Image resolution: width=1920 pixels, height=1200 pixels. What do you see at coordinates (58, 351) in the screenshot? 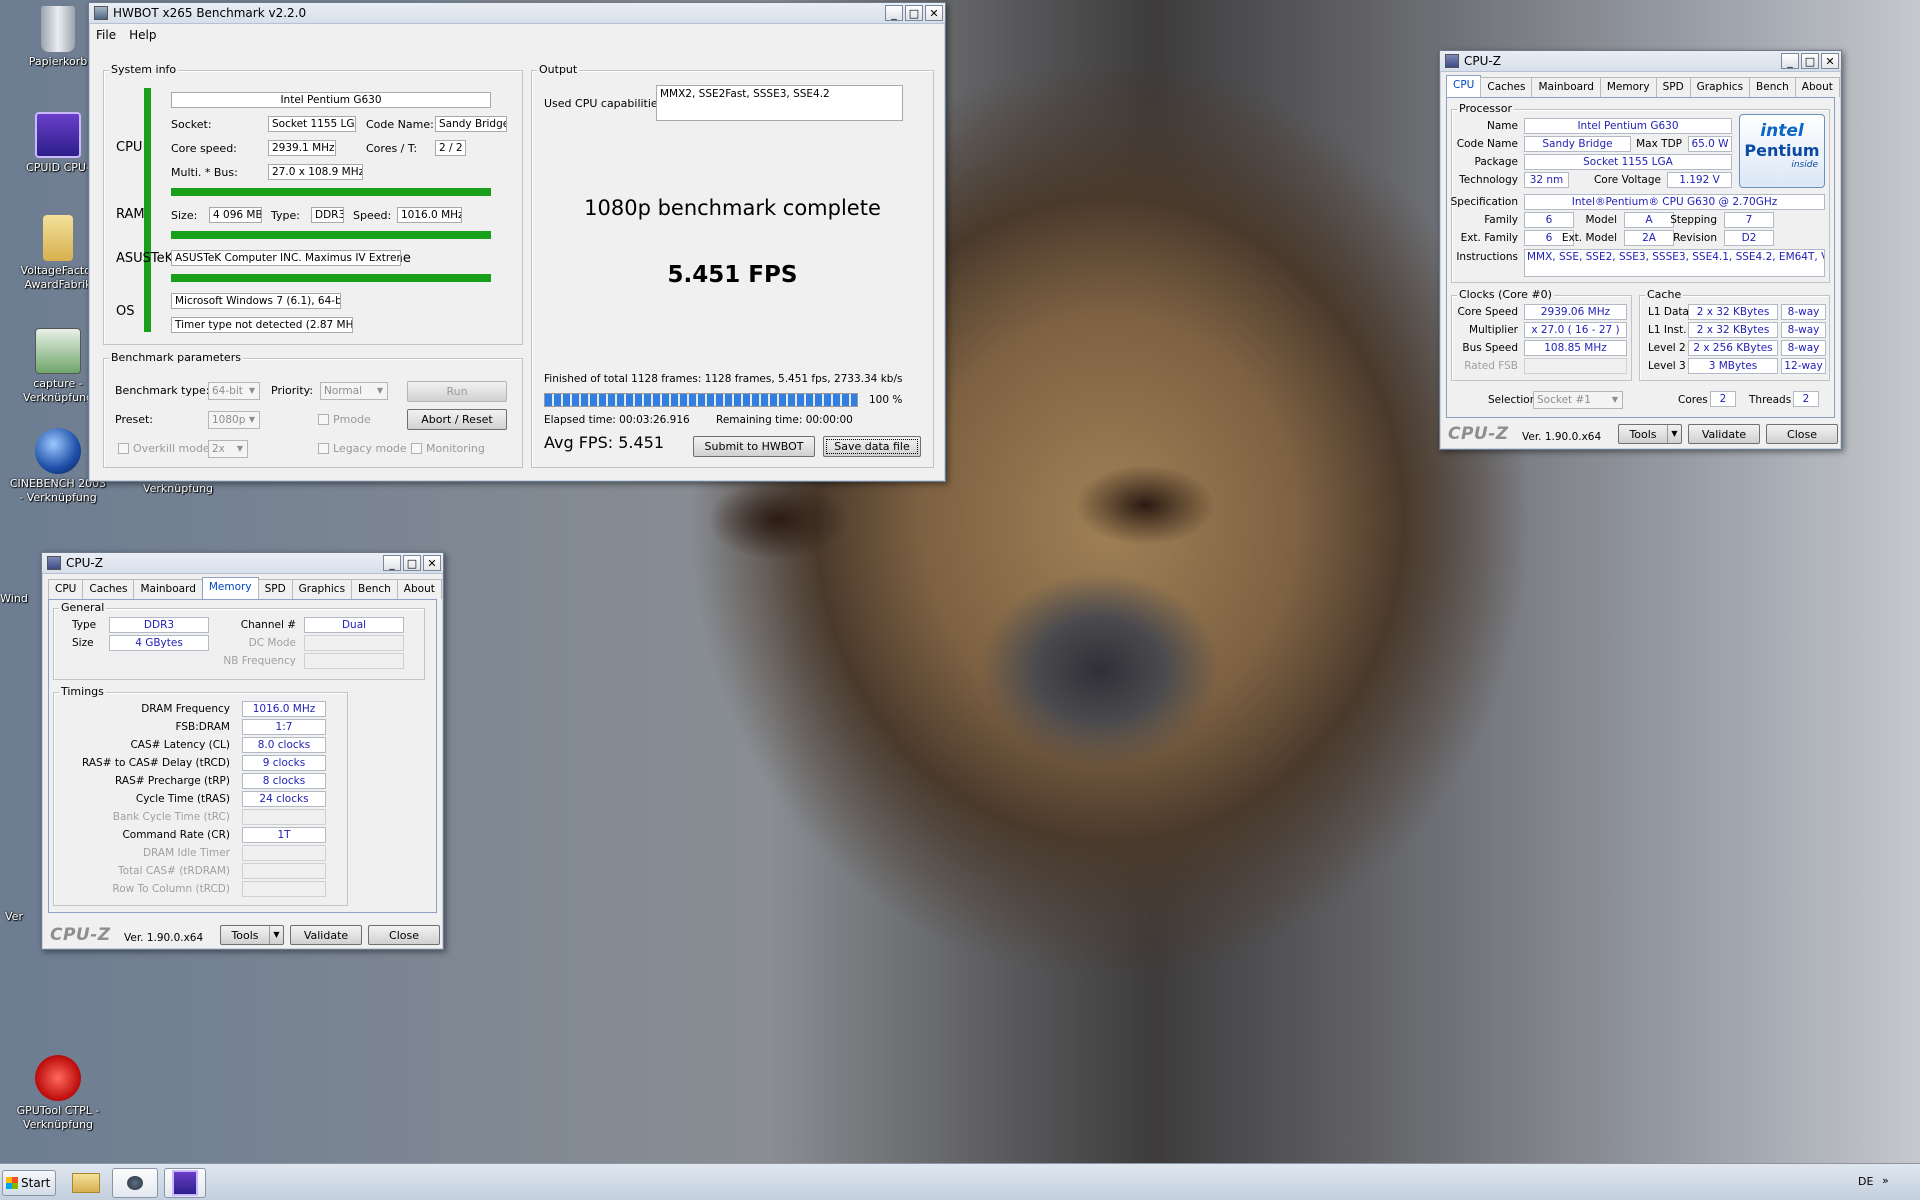
I see `capture-icon` at bounding box center [58, 351].